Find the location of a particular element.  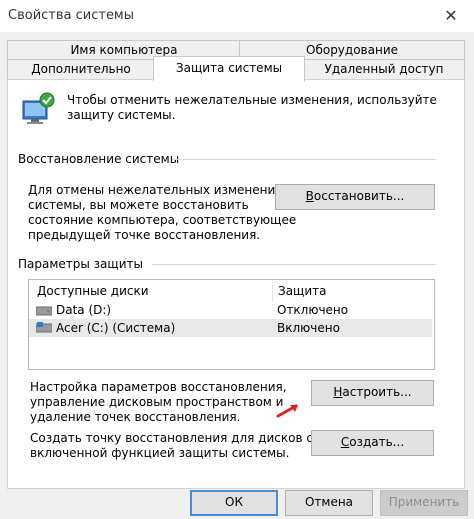

restore-desc-2: системы, вы можете восстановить is located at coordinates (138, 205).